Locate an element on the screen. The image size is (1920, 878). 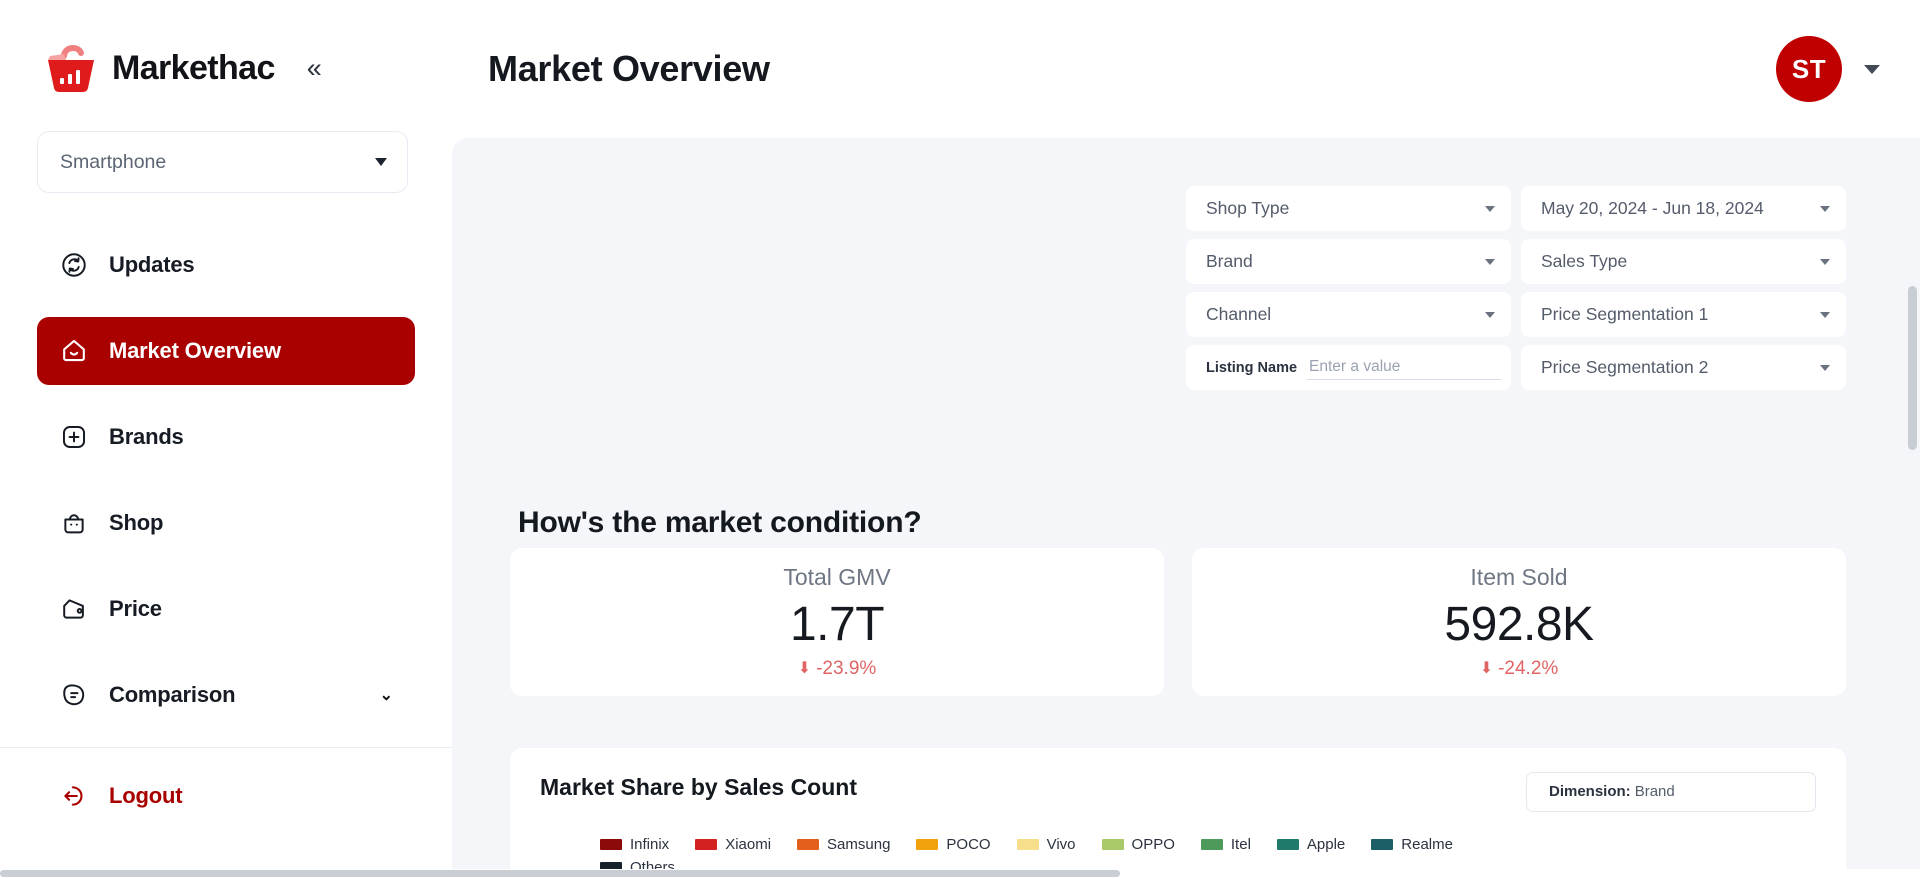
filter-sales-type: Sales Type is located at coordinates (1683, 261).